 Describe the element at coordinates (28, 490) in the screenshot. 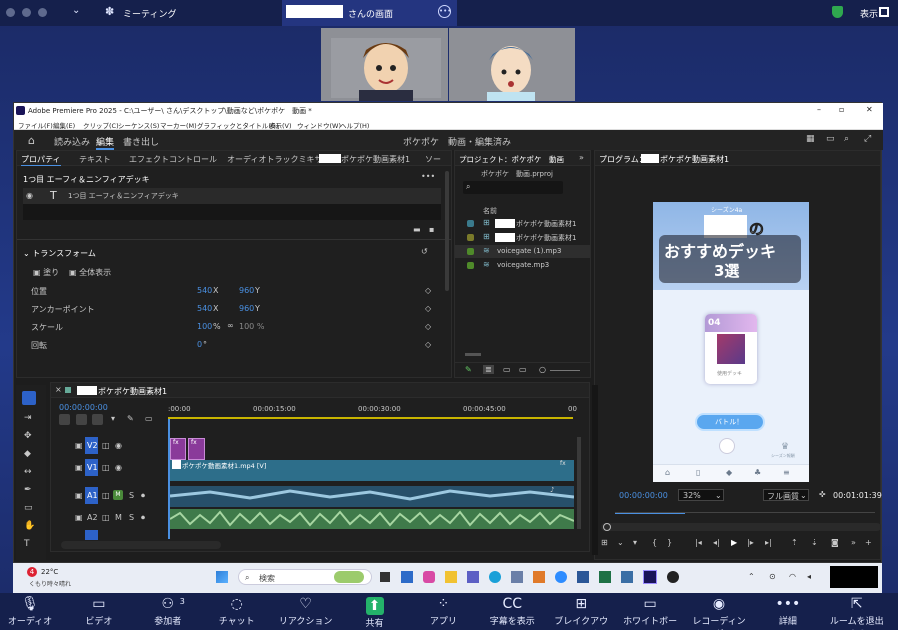

I see `pen-icon: ✒` at that location.